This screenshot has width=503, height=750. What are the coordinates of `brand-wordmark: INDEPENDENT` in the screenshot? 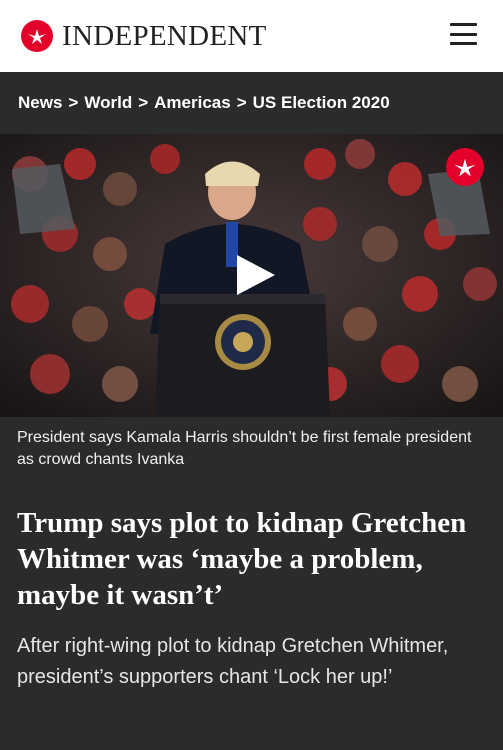 It's located at (164, 35).